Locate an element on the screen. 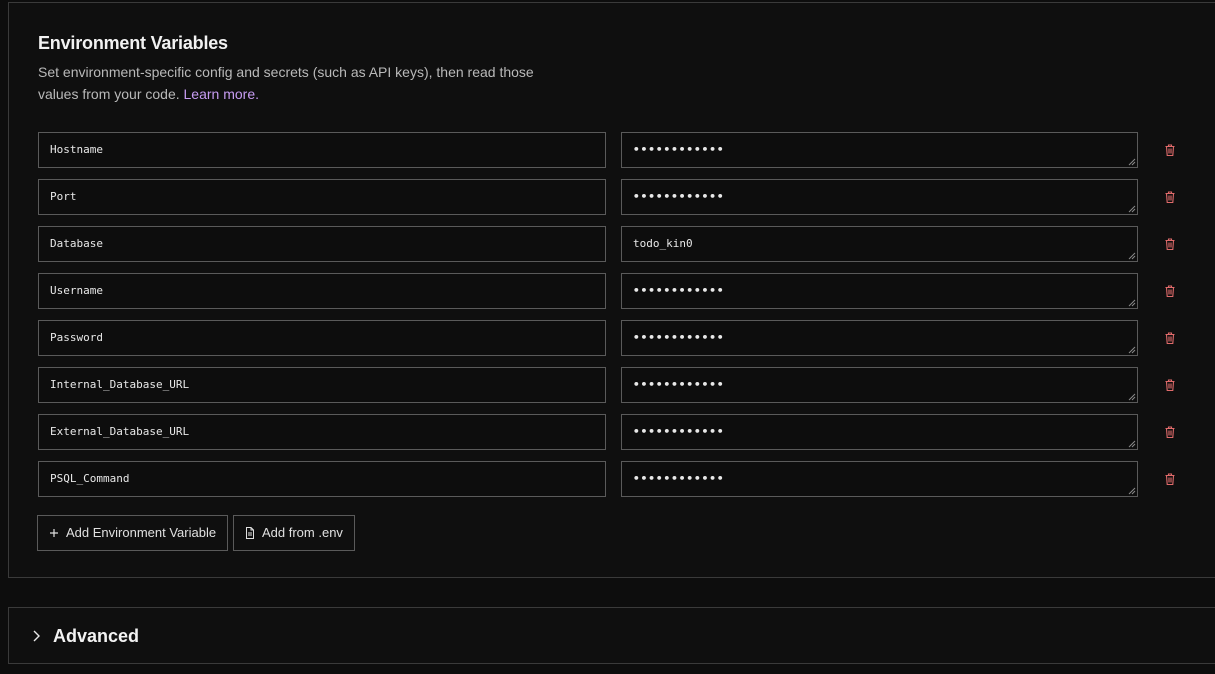  env-key-input: Username is located at coordinates (322, 291).